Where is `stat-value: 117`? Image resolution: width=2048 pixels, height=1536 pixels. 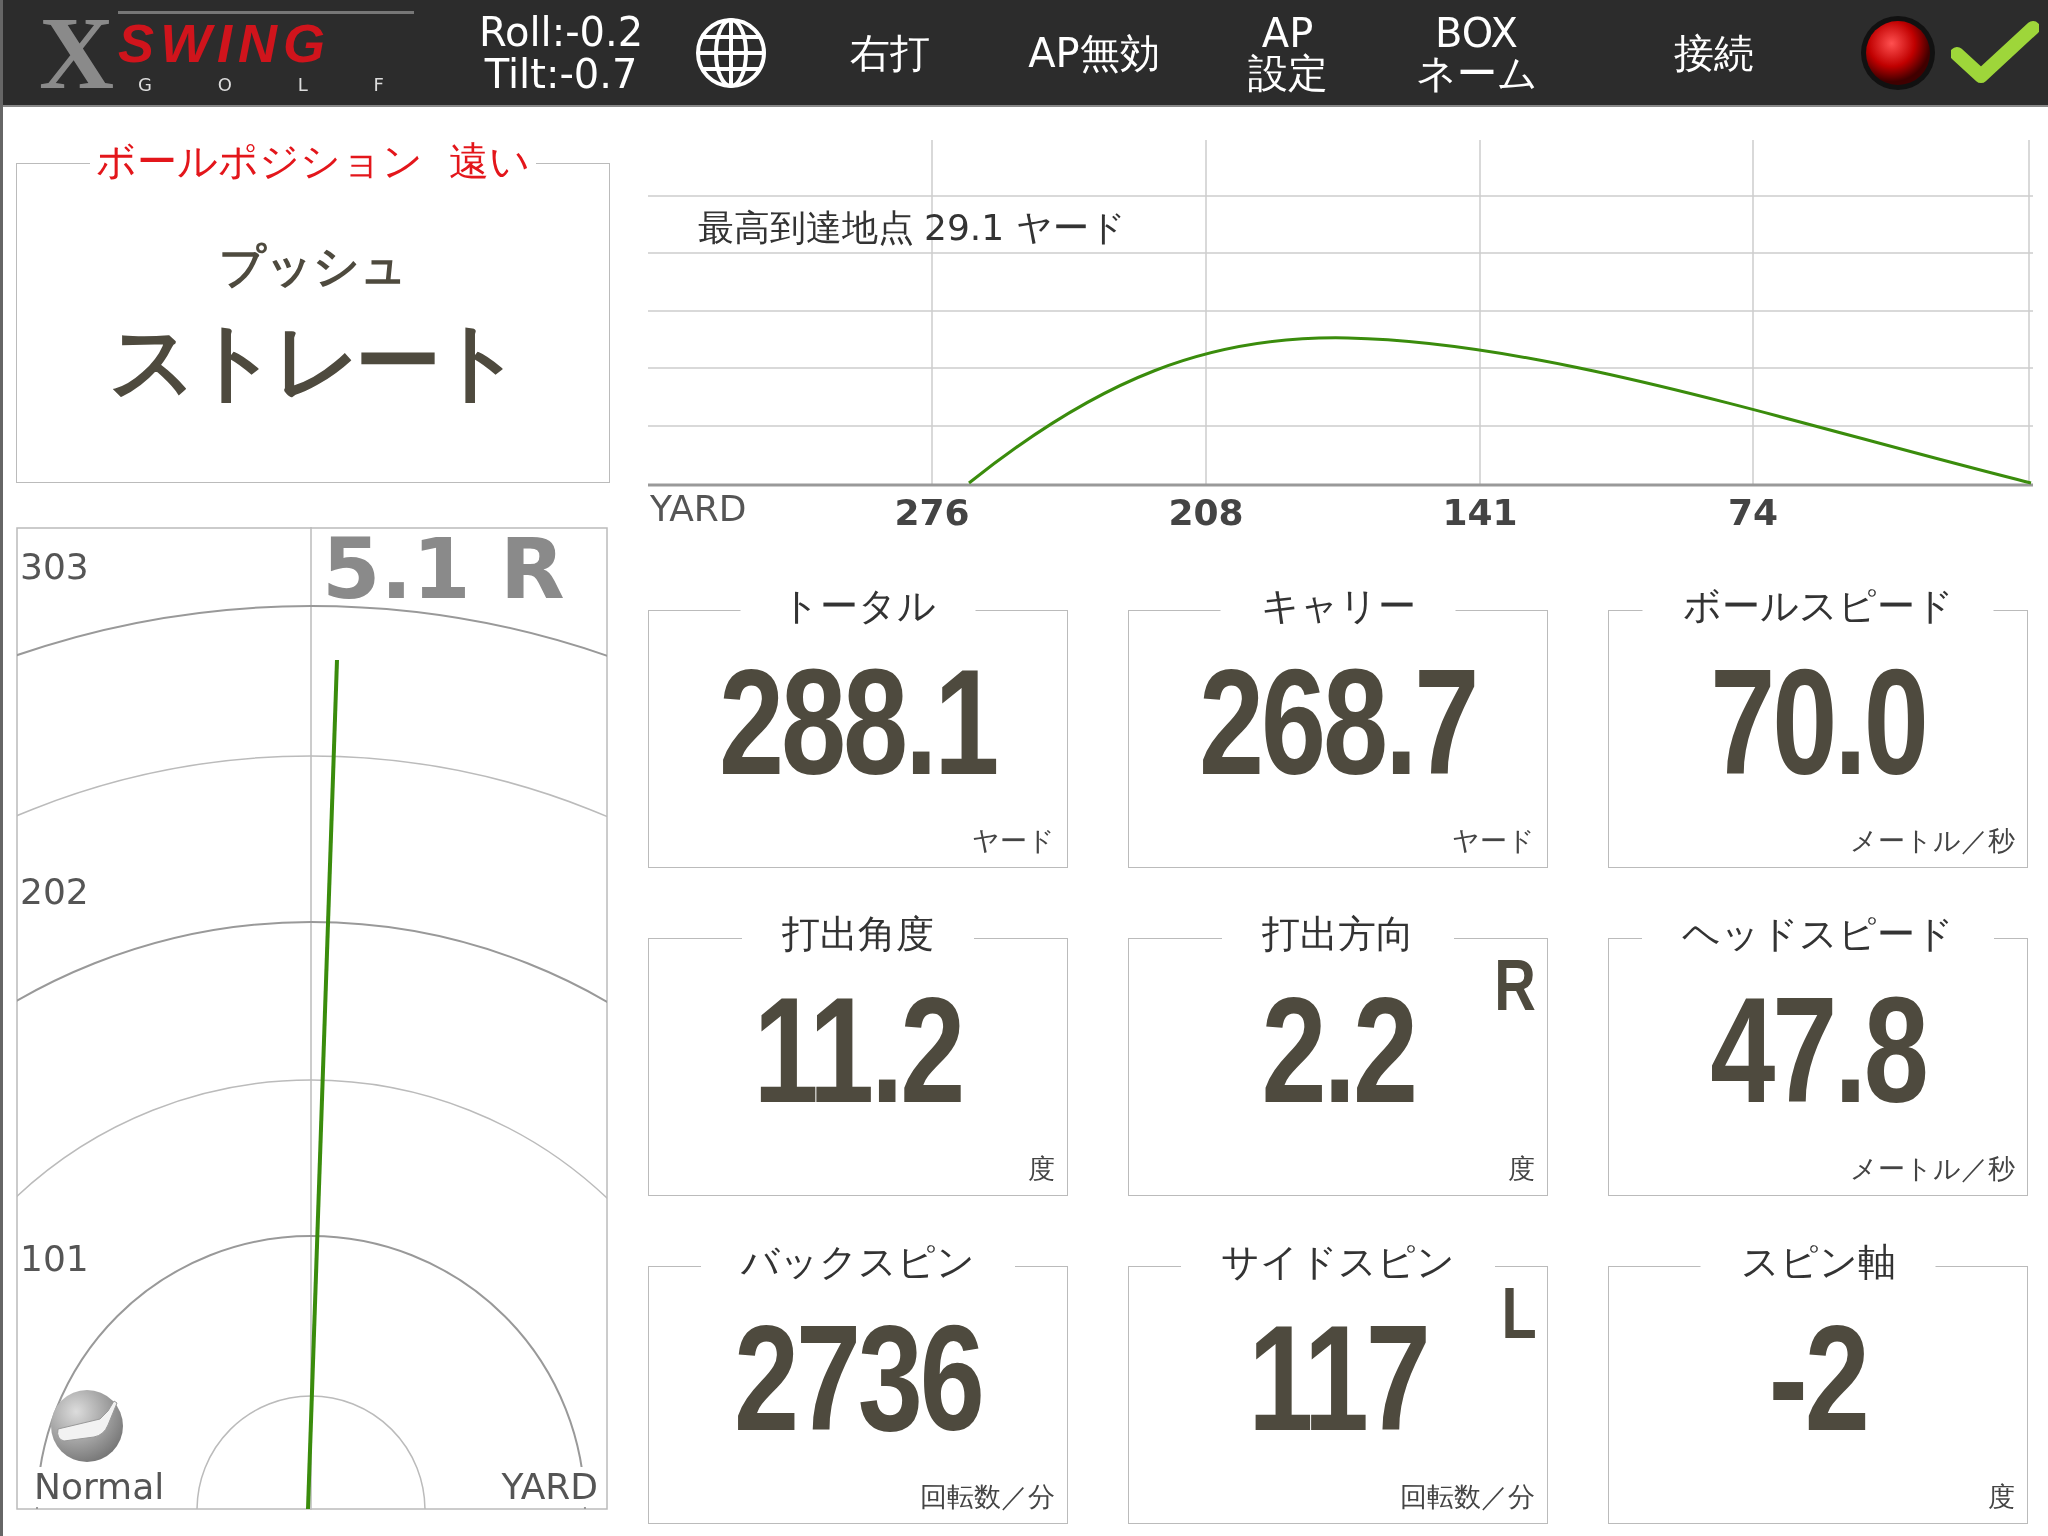
stat-value: 117 is located at coordinates (1338, 1378).